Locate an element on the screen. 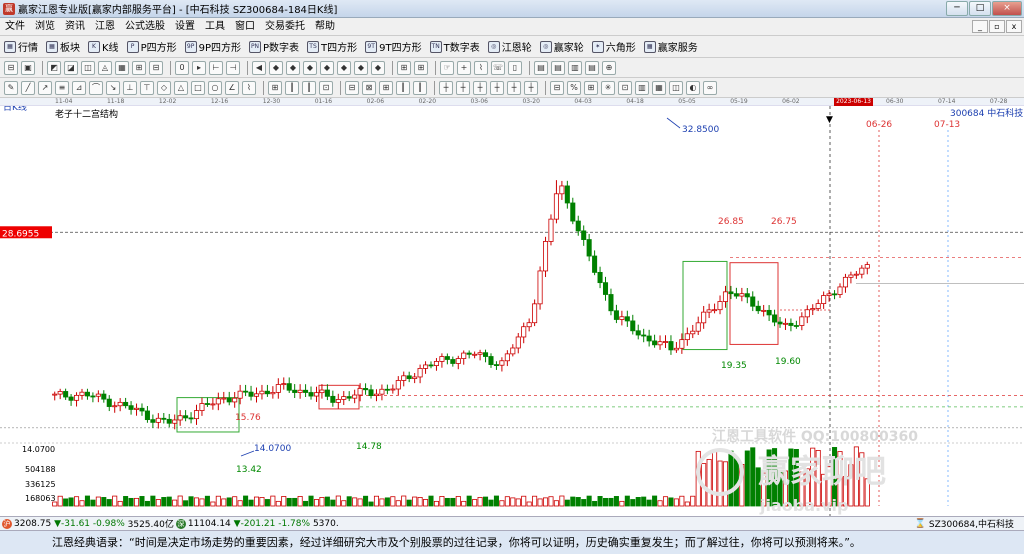 Image resolution: width=1024 pixels, height=554 pixels. toolbar-item-4: 9P 9P四方形 is located at coordinates (212, 46).